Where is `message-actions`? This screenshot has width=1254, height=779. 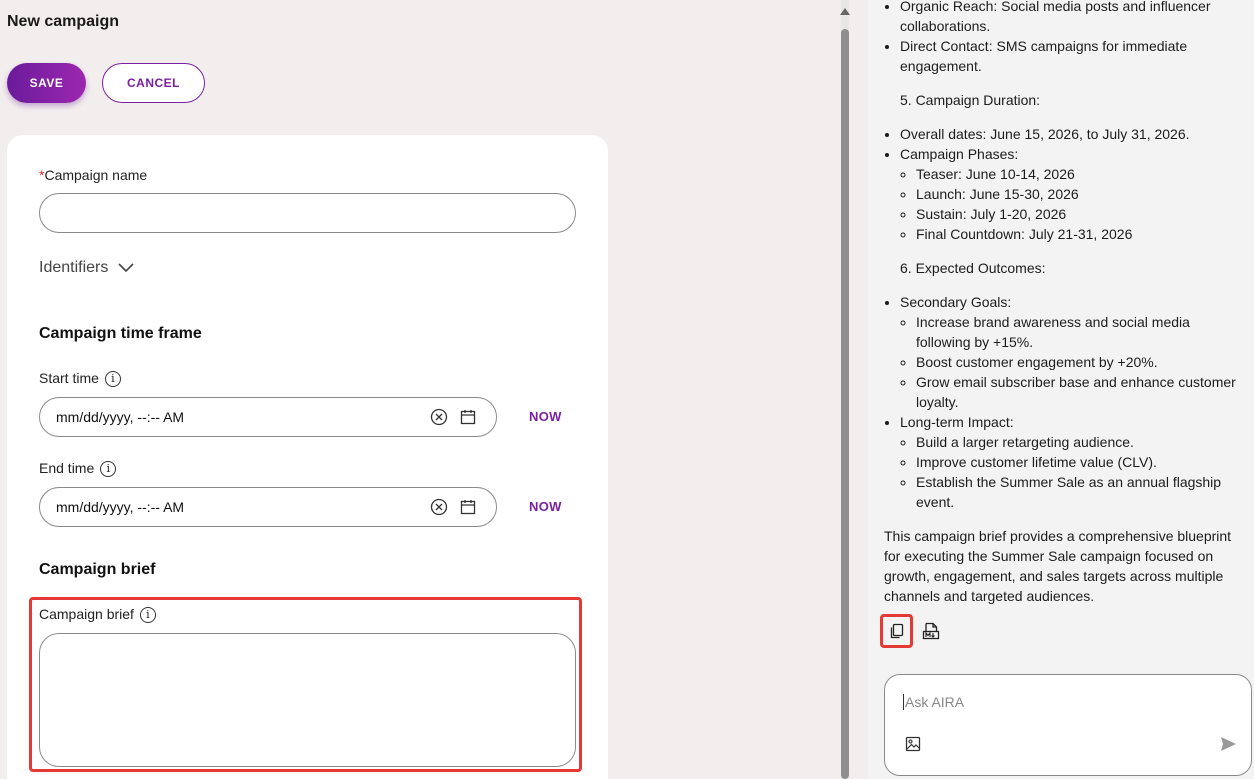
message-actions is located at coordinates (911, 631).